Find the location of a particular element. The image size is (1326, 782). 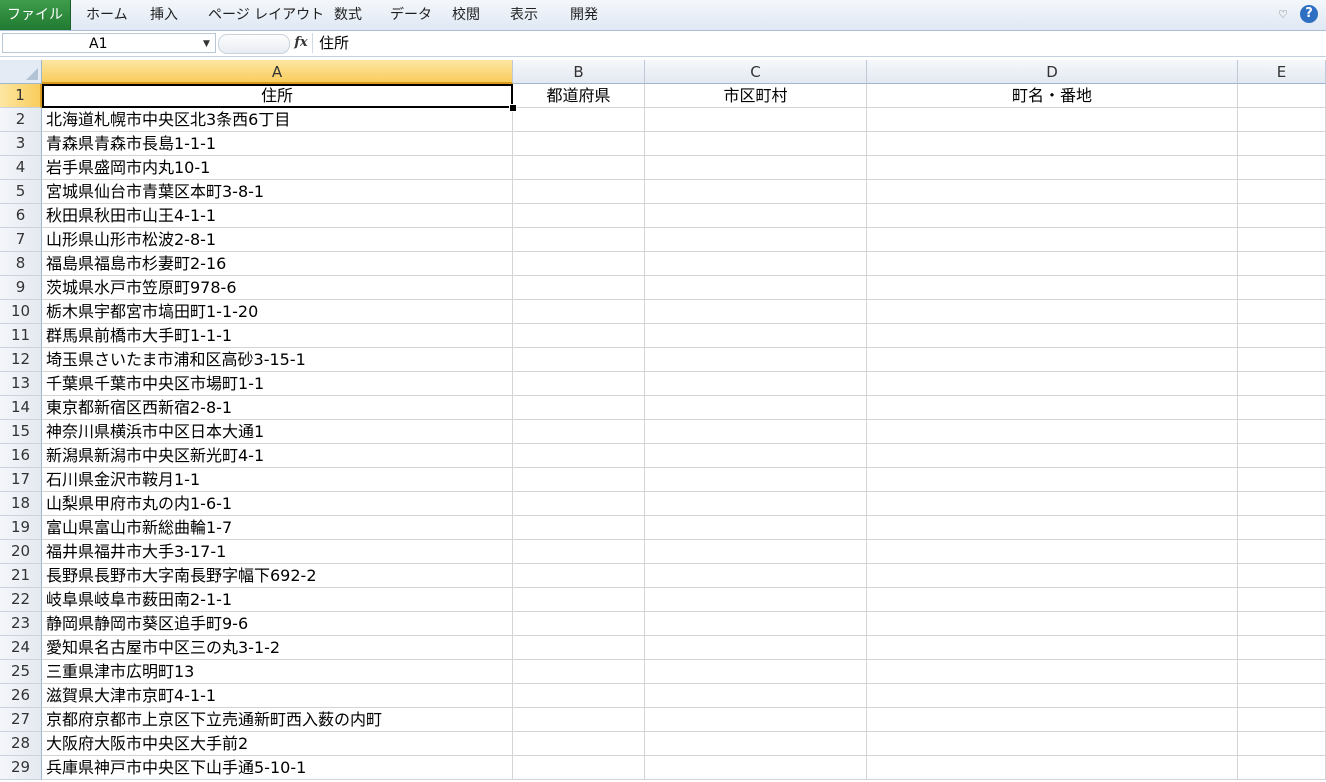

cell-d27 is located at coordinates (1052, 720).